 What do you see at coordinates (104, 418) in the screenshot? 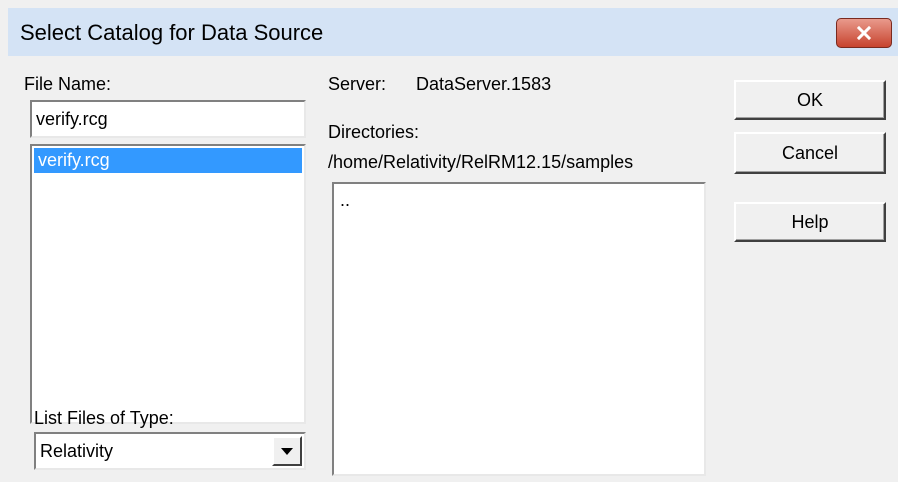
I see `file-type-label: List Files of Type:` at bounding box center [104, 418].